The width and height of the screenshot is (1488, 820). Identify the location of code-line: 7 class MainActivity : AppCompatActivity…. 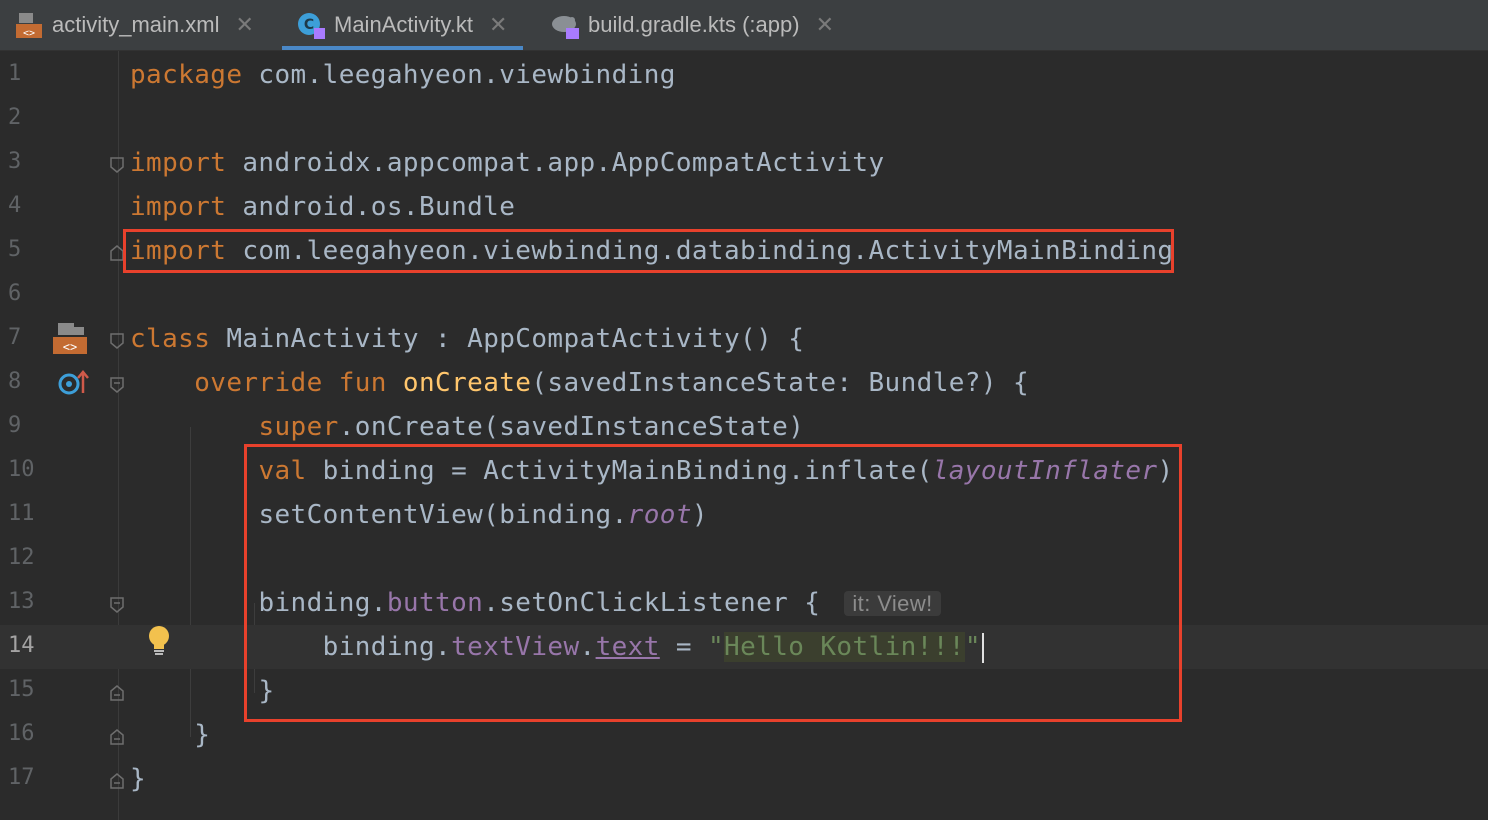
(744, 339).